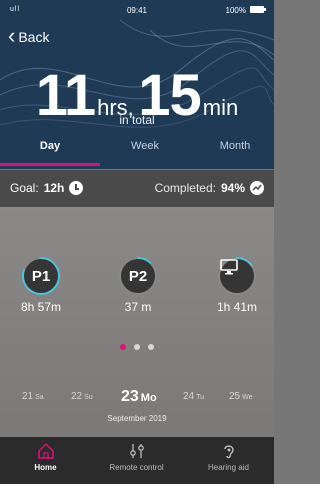 This screenshot has height=484, width=320. I want to click on date-weekday: We, so click(247, 397).